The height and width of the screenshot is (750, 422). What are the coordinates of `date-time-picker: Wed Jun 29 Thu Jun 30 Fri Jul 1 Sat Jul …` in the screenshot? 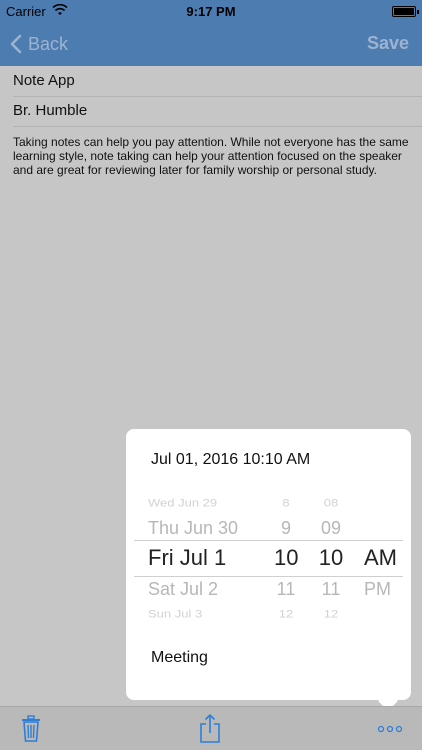 It's located at (268, 557).